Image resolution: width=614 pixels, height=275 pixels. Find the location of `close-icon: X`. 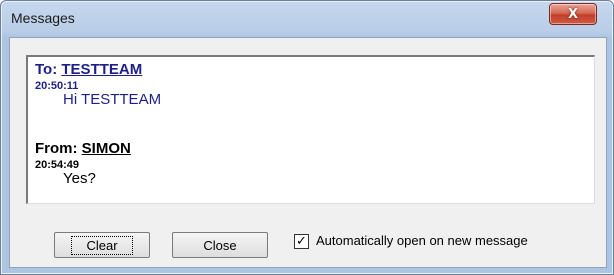

close-icon: X is located at coordinates (573, 14).